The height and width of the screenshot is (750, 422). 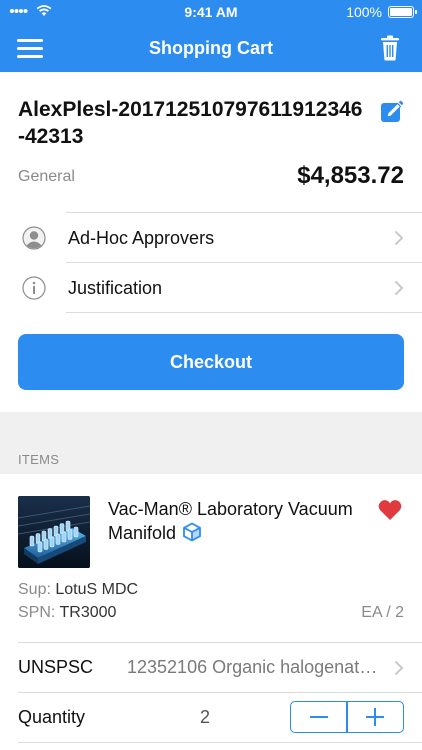 I want to click on status-bar: 9:41 AM 100%, so click(x=211, y=12).